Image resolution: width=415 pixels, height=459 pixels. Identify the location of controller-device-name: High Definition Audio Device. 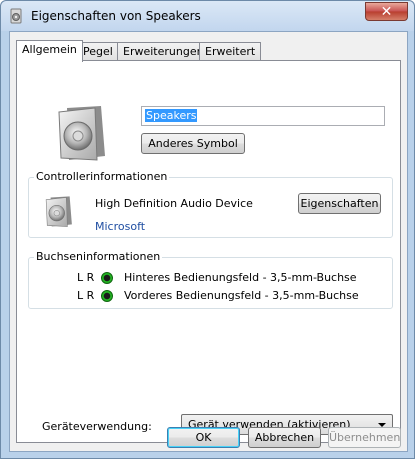
(174, 203).